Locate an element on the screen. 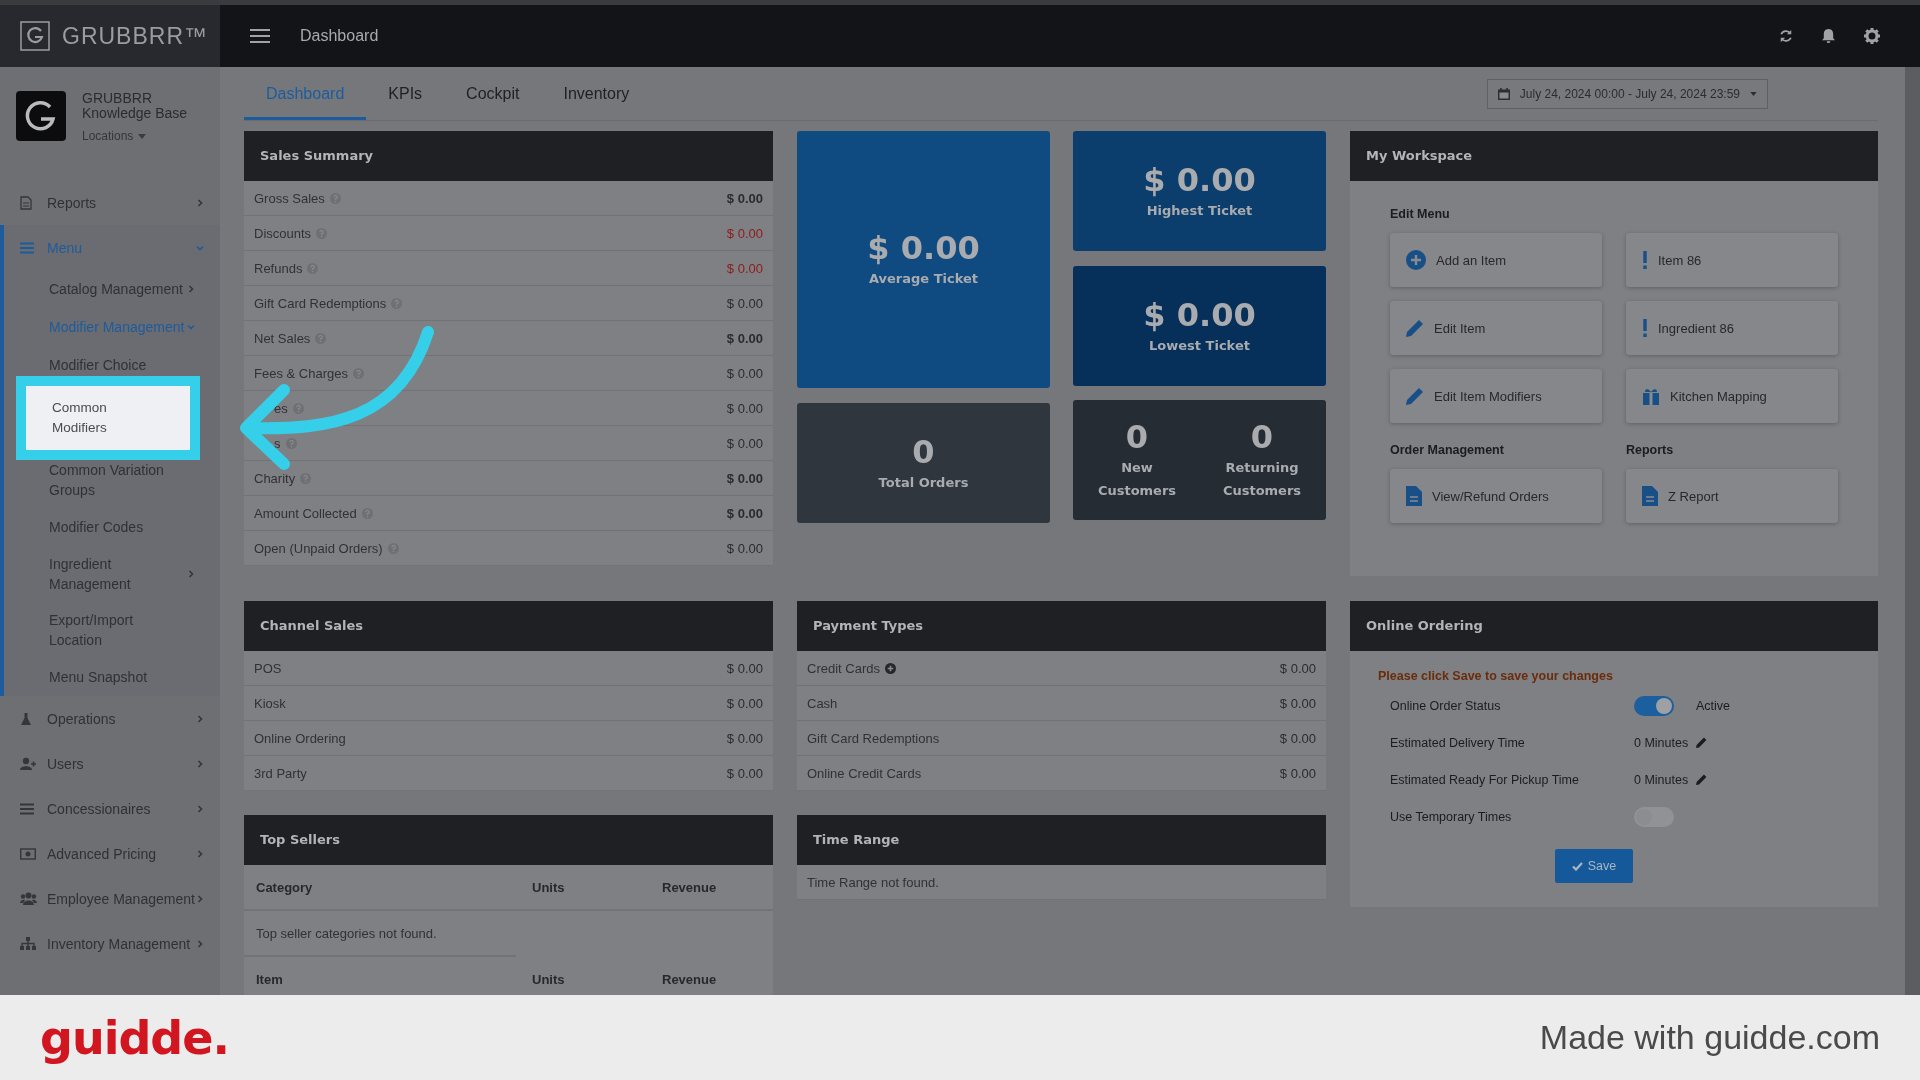  toggle-switch is located at coordinates (1654, 705).